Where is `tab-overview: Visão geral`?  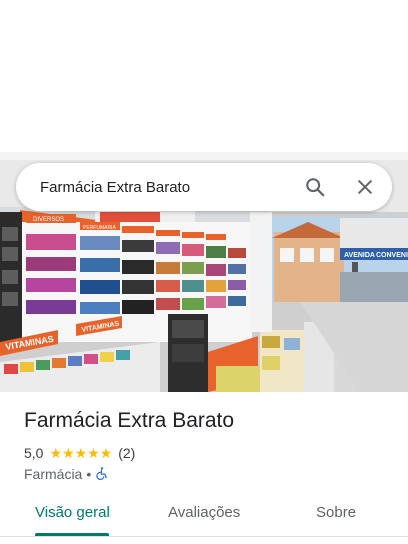
tab-overview: Visão geral is located at coordinates (72, 512).